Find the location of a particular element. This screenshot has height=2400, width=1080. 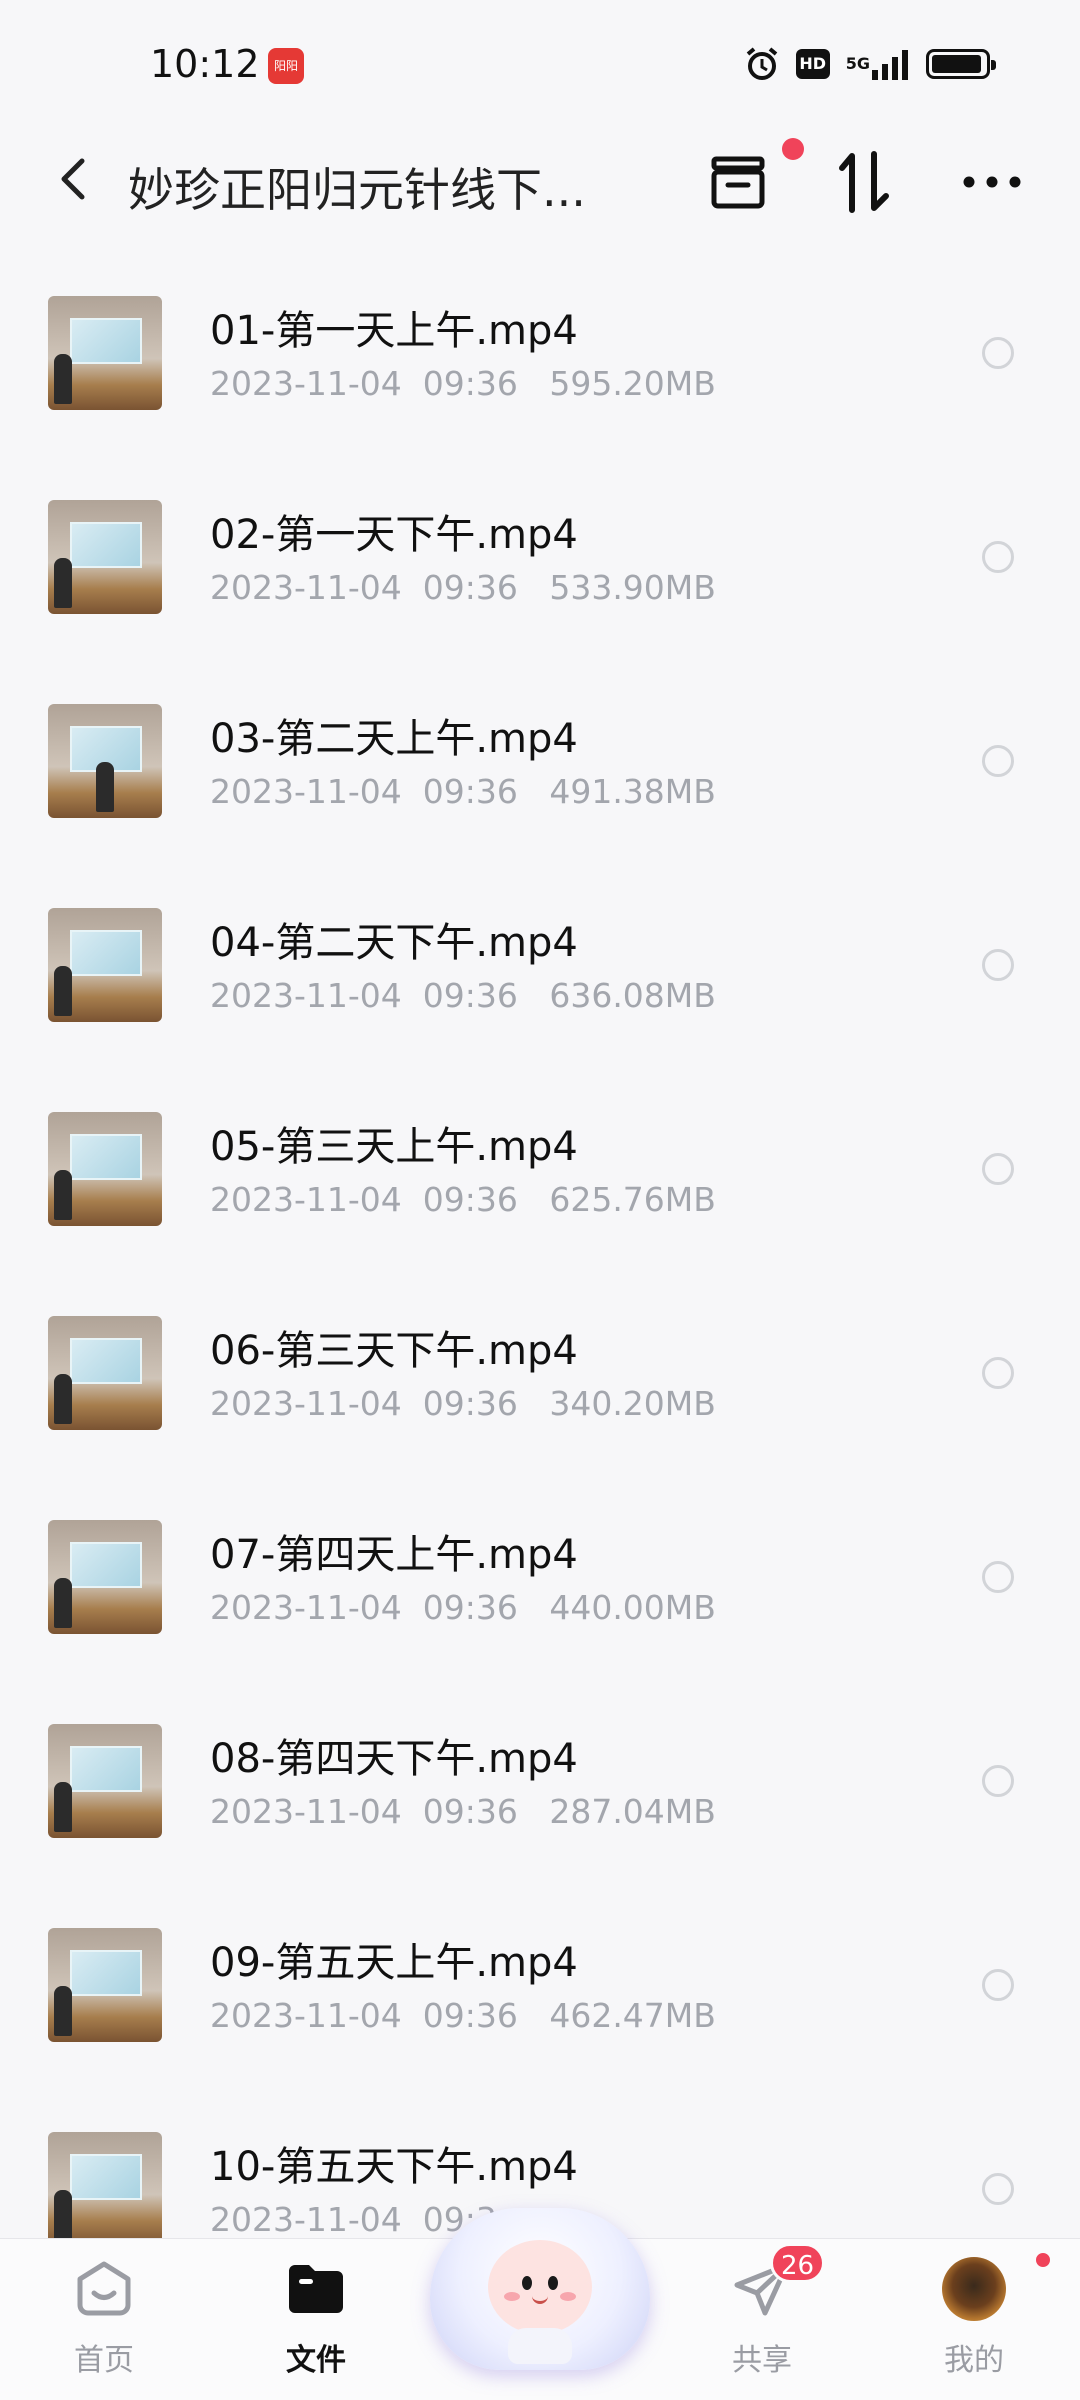

nav-share: 26 共享 is located at coordinates (762, 2315).